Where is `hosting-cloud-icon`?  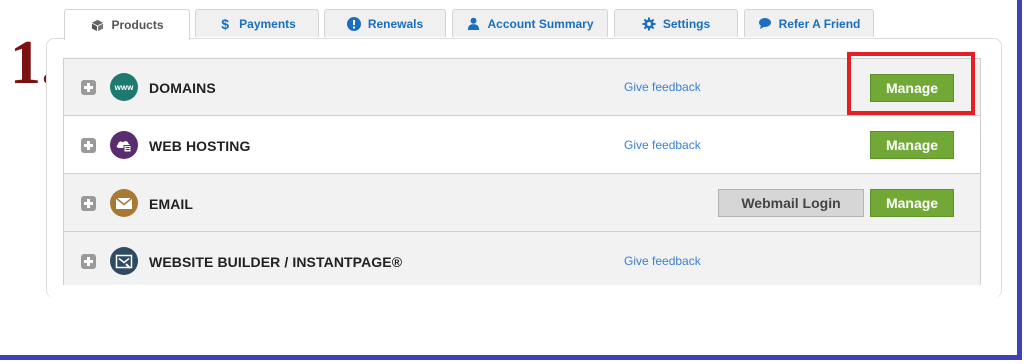 hosting-cloud-icon is located at coordinates (124, 145).